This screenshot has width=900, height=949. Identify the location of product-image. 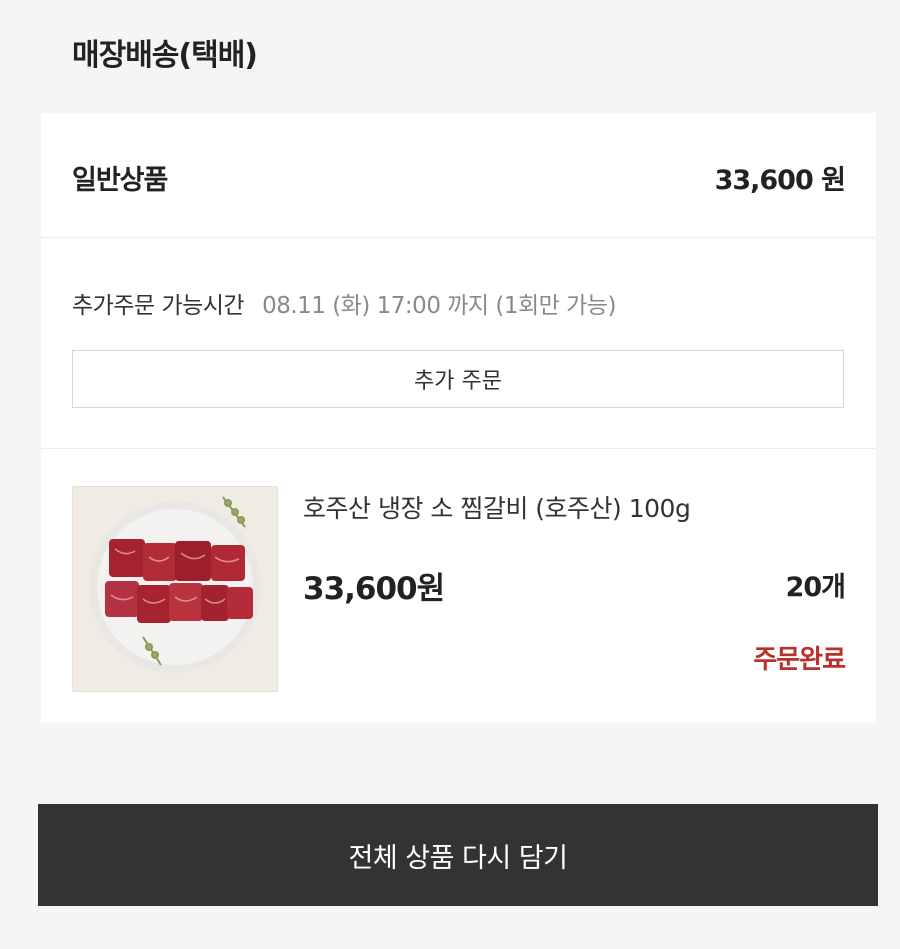
(175, 589).